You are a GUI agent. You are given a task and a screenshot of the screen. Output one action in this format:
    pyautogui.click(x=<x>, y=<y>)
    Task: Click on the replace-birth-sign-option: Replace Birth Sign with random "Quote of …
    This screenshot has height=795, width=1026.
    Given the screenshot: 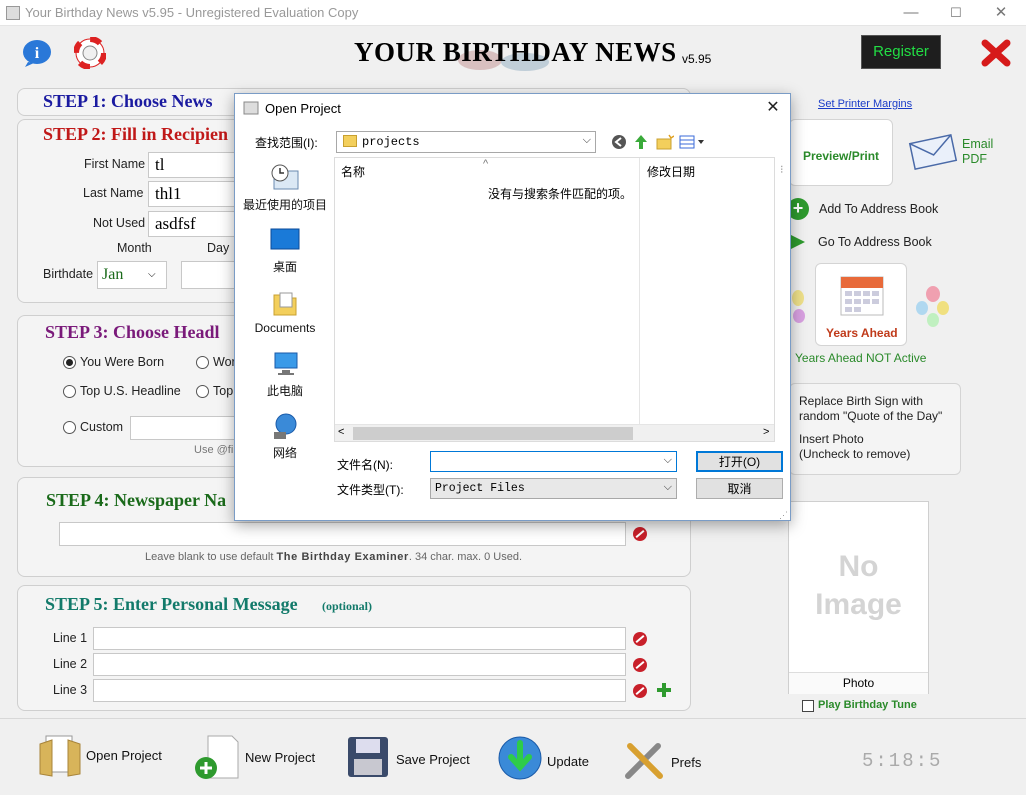 What is the action you would take?
    pyautogui.click(x=870, y=409)
    